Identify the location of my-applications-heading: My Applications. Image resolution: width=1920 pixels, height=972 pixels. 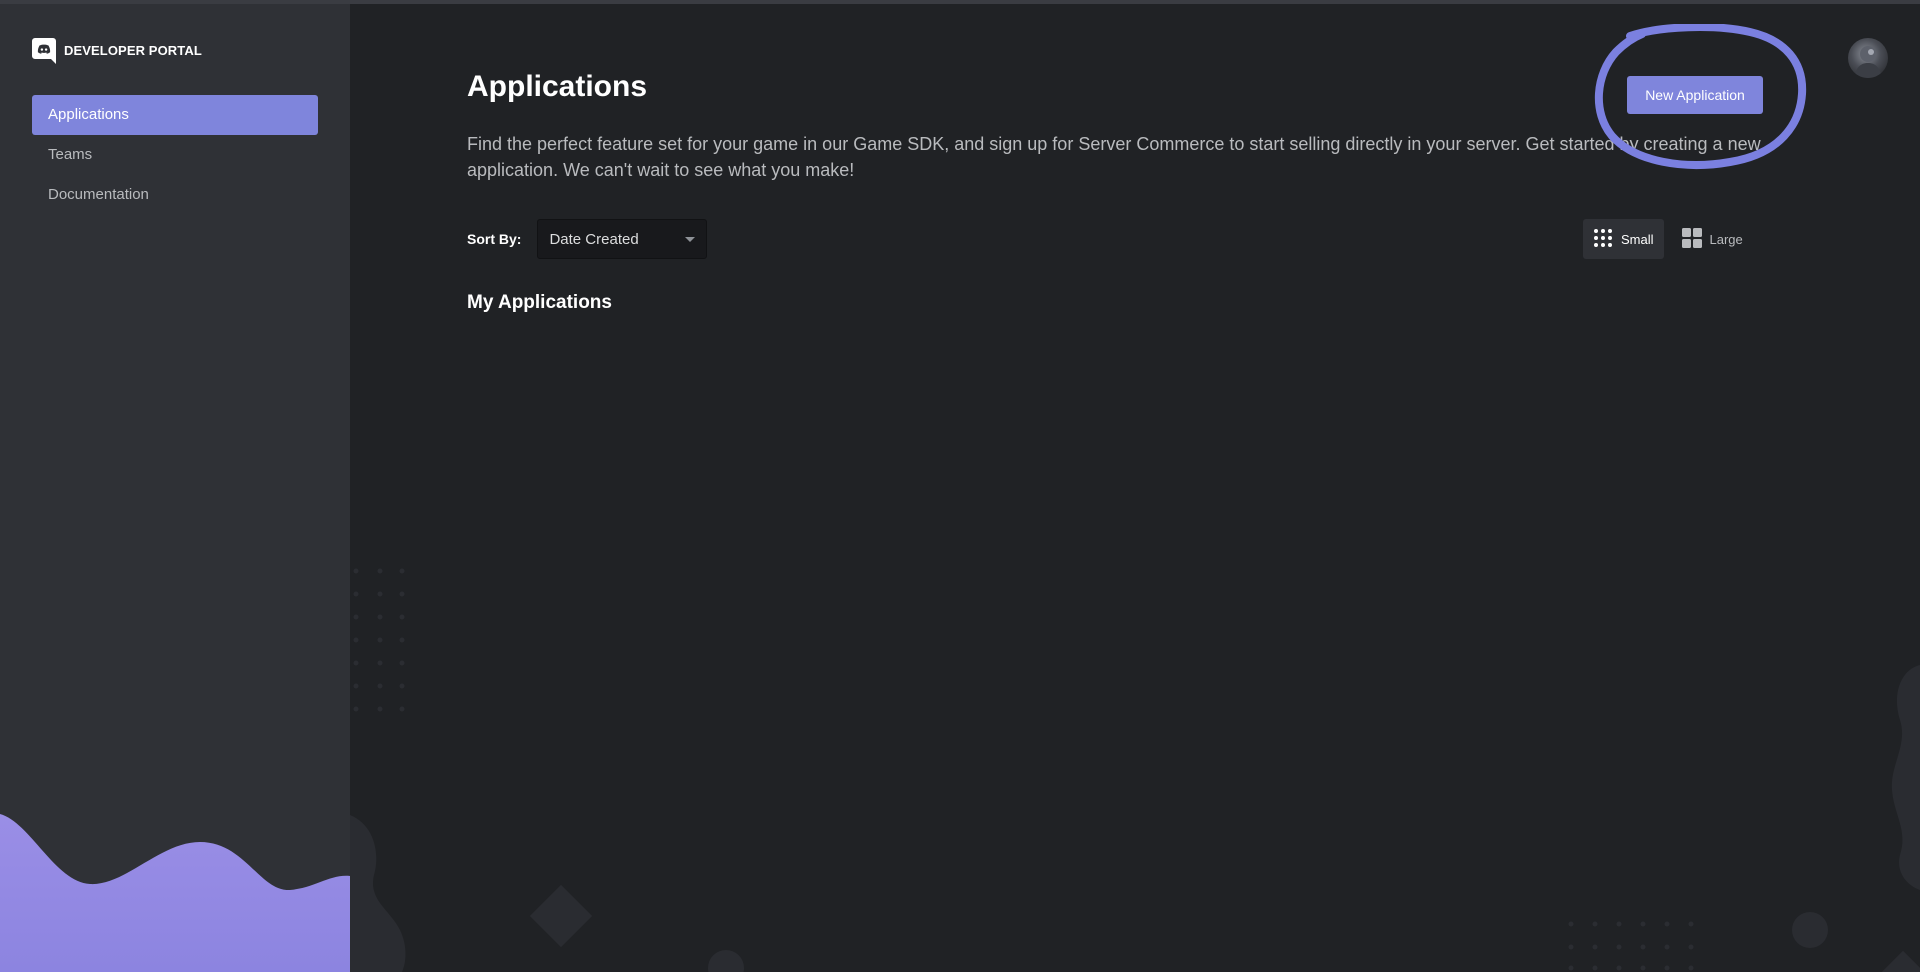
(539, 302).